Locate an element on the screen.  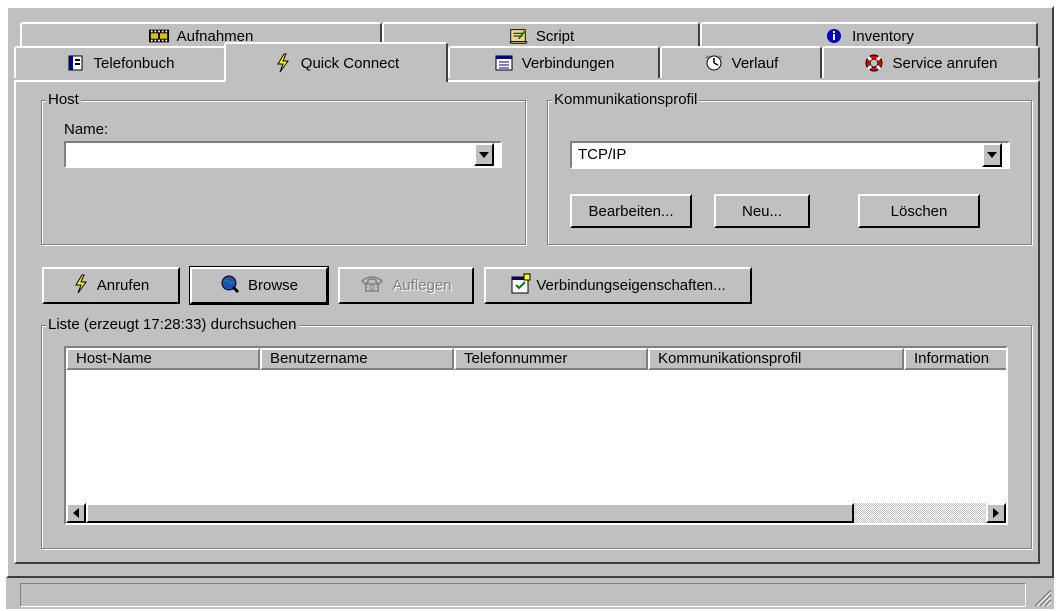
profile-delete-button: Löschen is located at coordinates (919, 211).